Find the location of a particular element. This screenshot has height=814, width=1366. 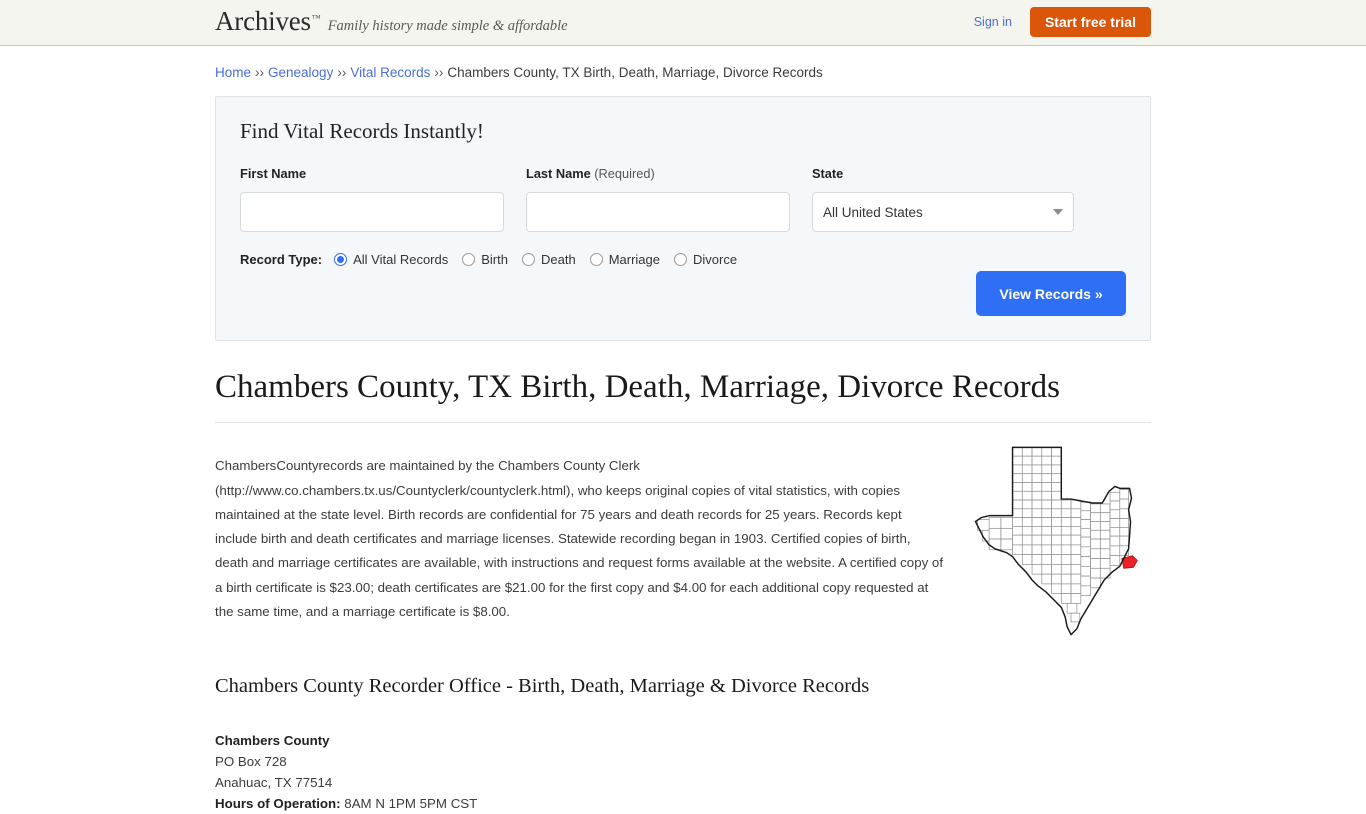

record-type-option-label: All Vital Records is located at coordinates (401, 259).